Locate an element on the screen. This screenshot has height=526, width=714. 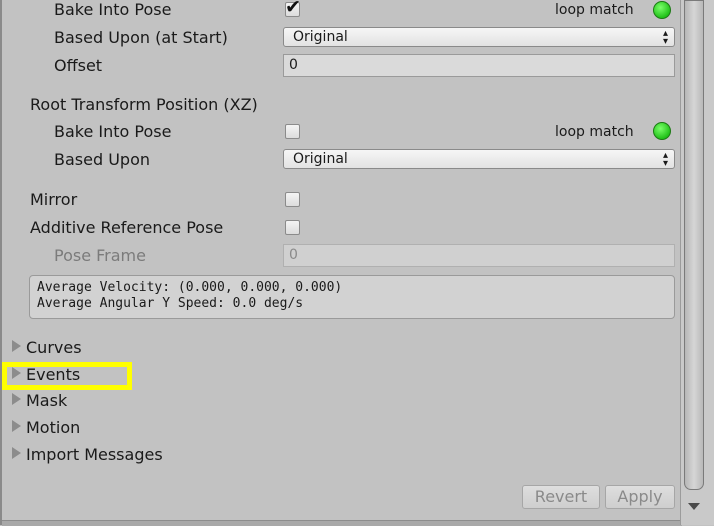
root-y-bake-label: Bake Into Pose is located at coordinates (113, 9).